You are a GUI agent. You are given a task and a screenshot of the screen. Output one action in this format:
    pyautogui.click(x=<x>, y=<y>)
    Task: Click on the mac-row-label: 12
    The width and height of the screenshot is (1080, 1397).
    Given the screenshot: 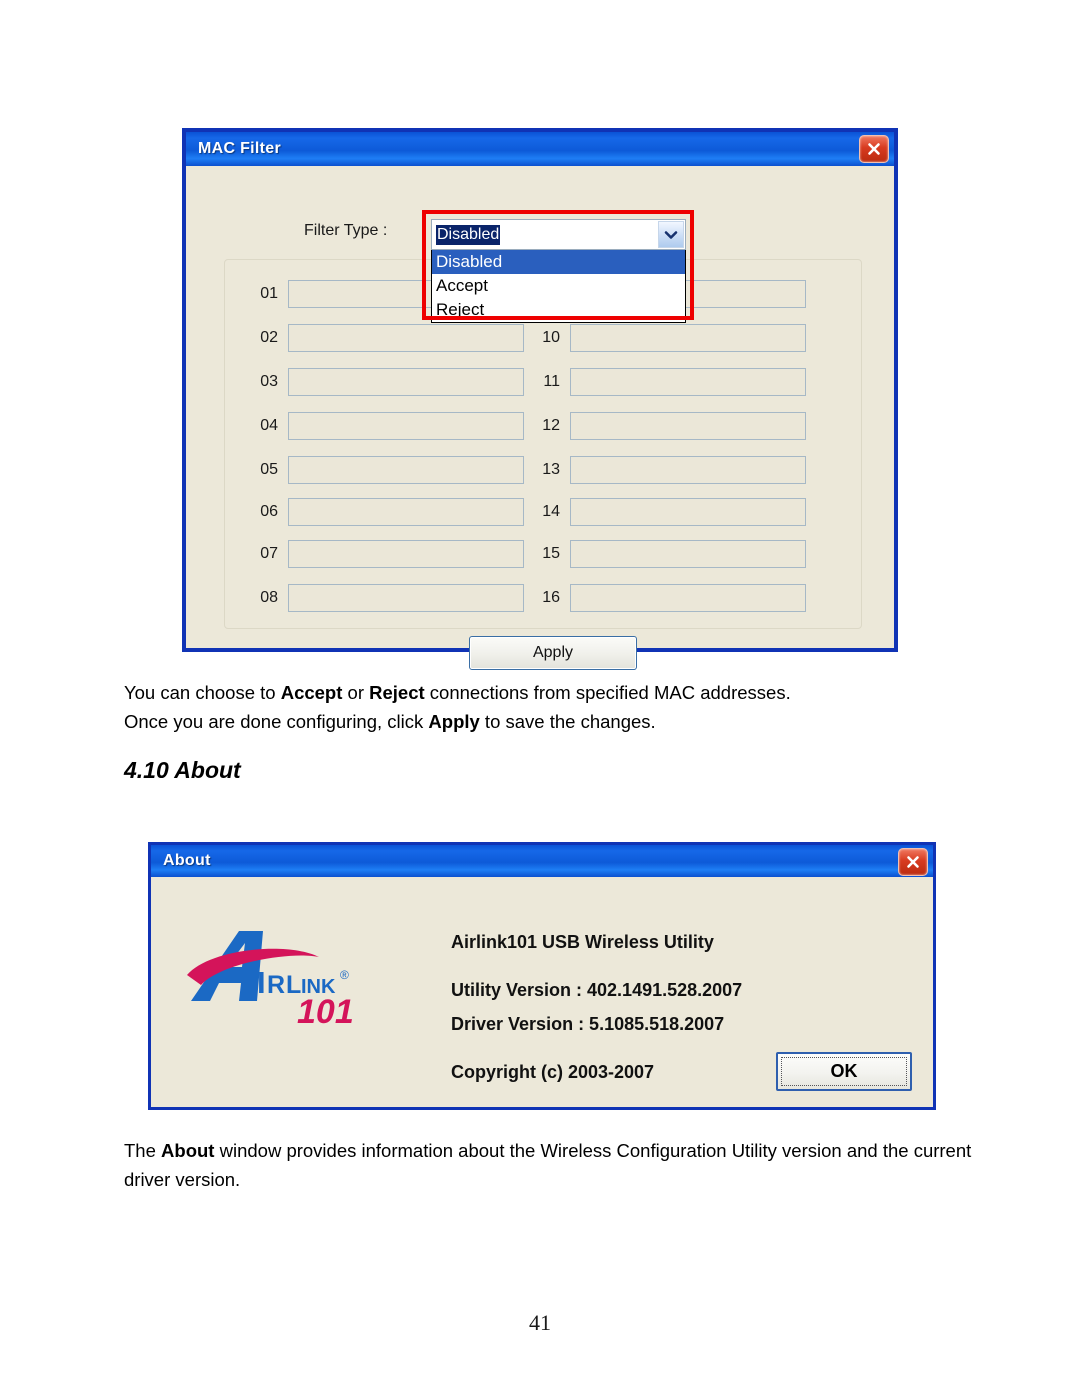 What is the action you would take?
    pyautogui.click(x=551, y=425)
    